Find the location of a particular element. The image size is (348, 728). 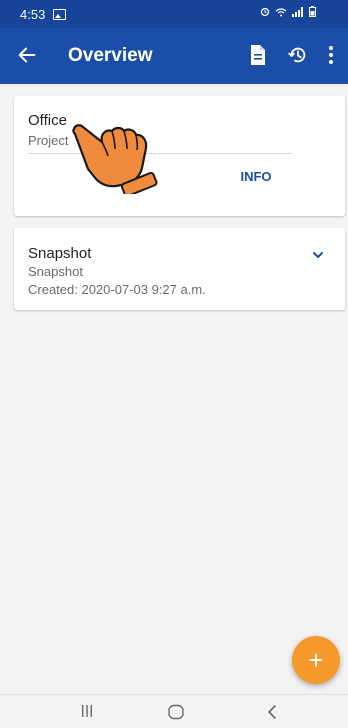

app-bar: Overview is located at coordinates (174, 56).